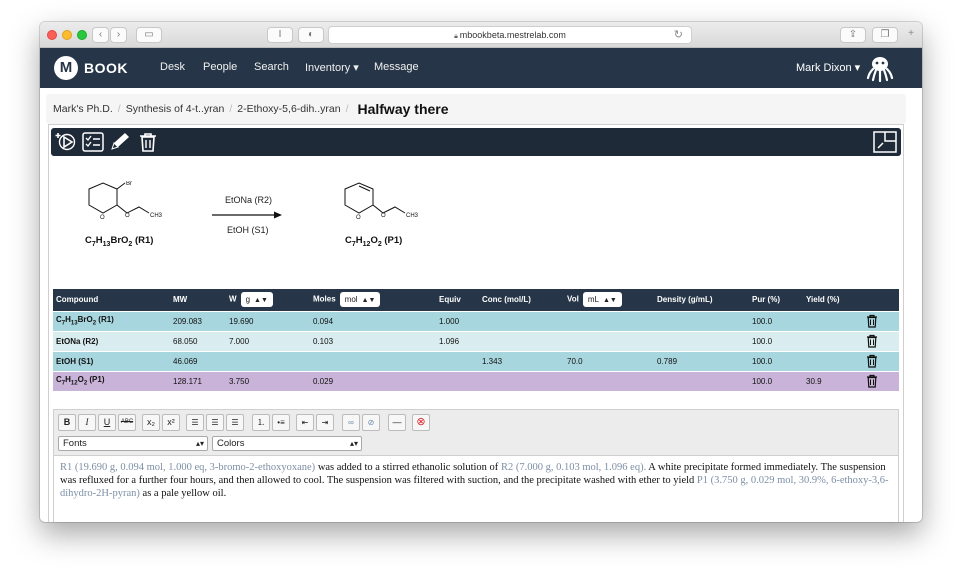  What do you see at coordinates (123, 209) in the screenshot?
I see `reactant-structure: Br O O CH3` at bounding box center [123, 209].